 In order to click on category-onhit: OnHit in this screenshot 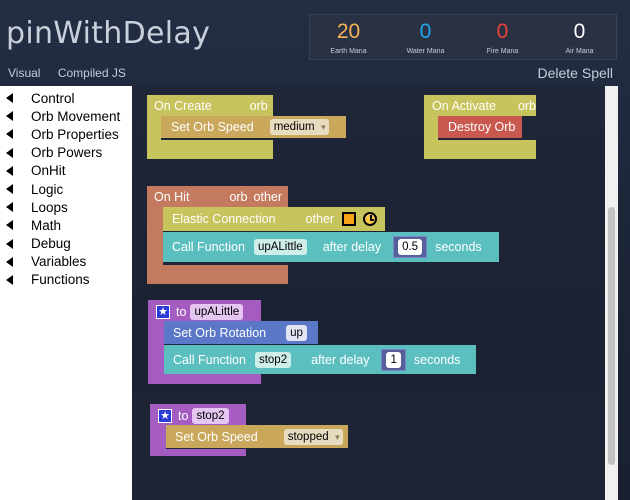, I will do `click(66, 171)`.